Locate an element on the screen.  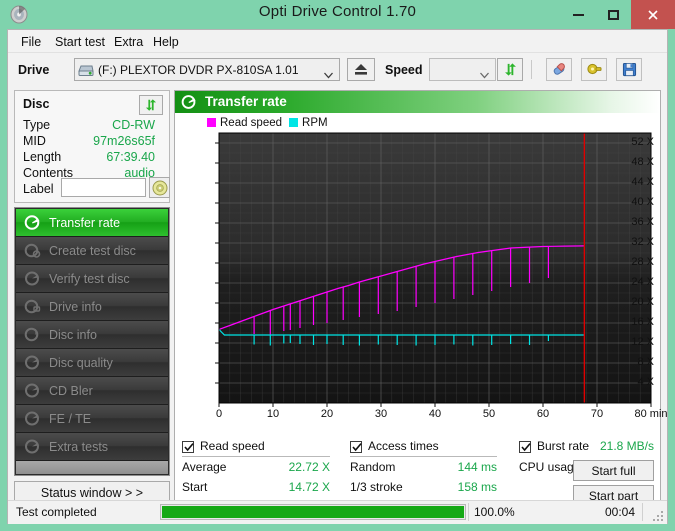
status-message: Test completed is located at coordinates (56, 512).